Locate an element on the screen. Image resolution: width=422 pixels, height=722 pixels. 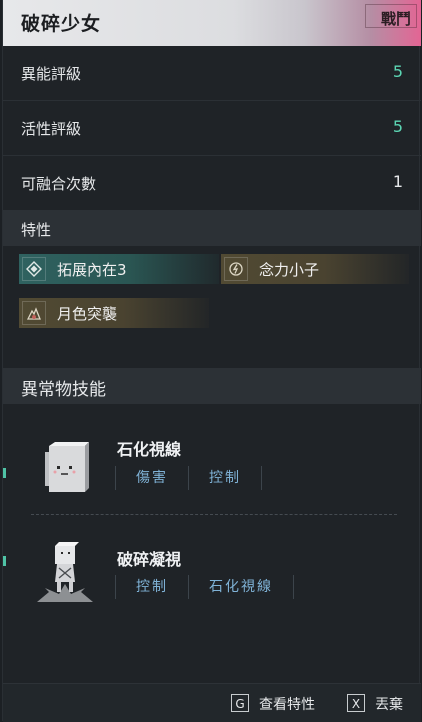
stat-value: 1 is located at coordinates (397, 181).